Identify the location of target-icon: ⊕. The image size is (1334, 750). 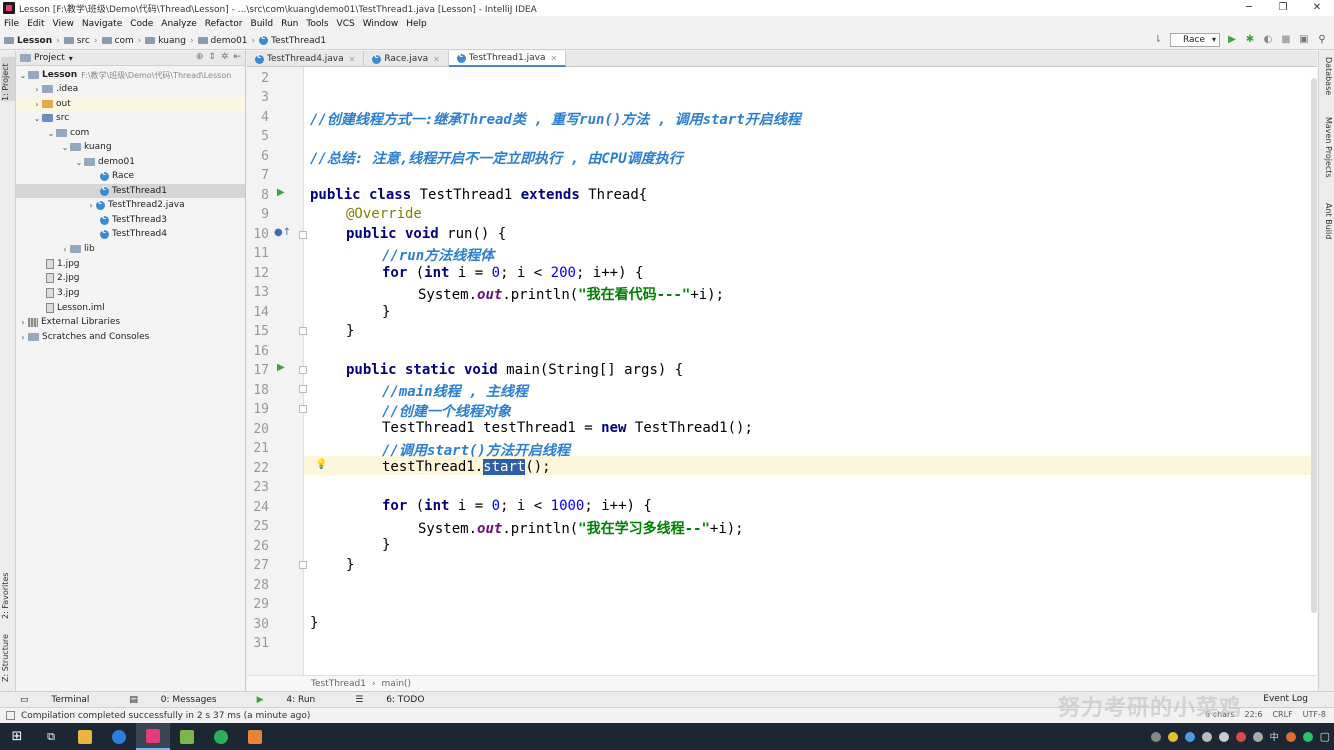
(200, 57).